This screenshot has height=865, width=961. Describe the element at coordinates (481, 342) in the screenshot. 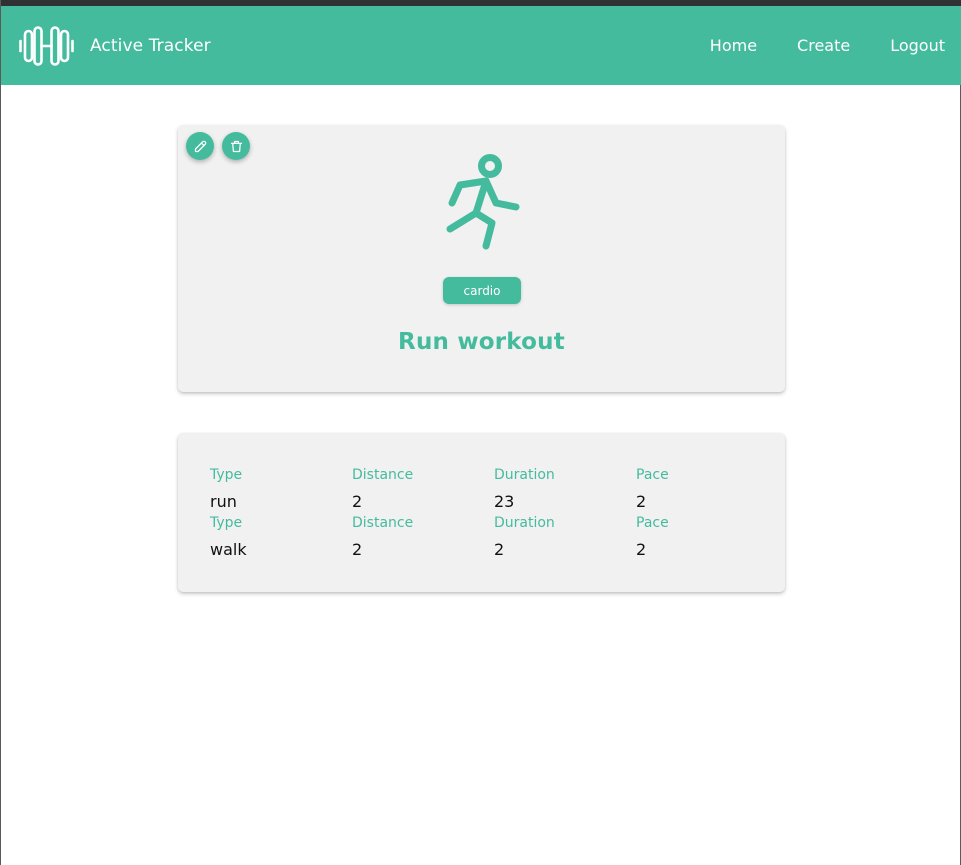

I see `workout-title: Run workout` at that location.